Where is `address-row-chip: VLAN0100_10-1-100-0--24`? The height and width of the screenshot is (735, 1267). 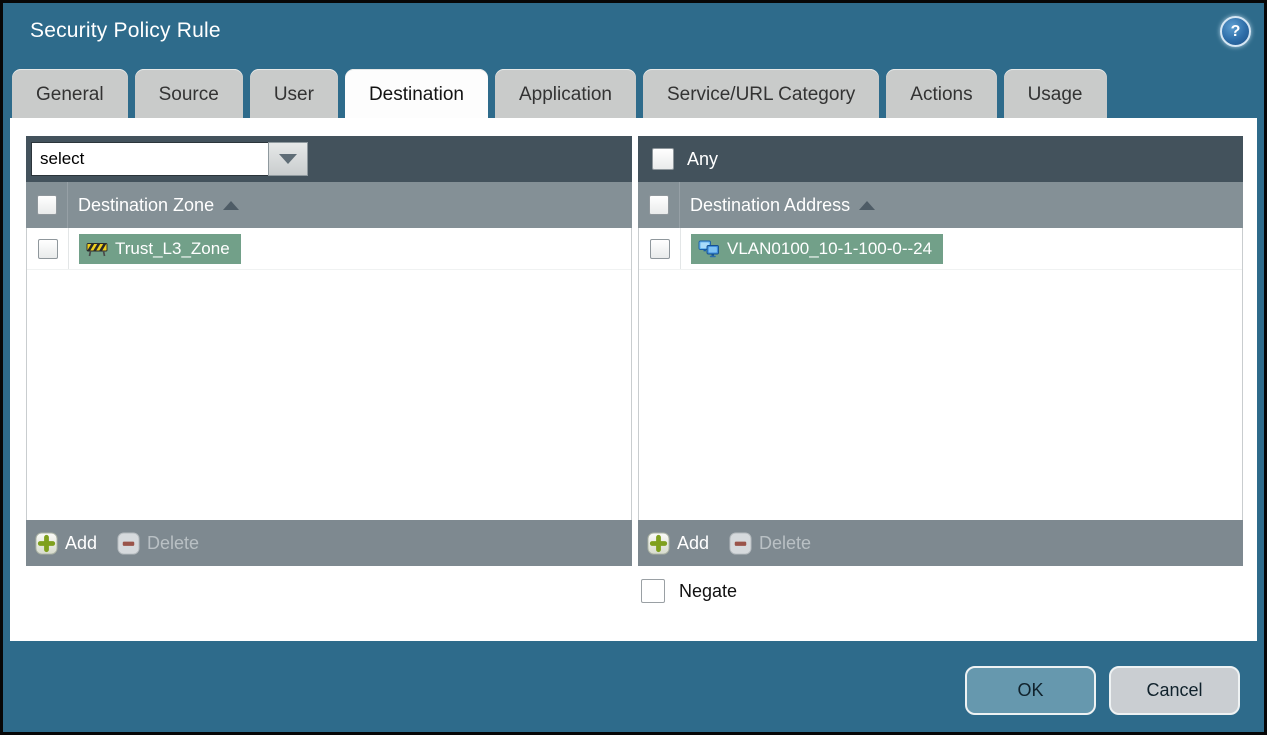 address-row-chip: VLAN0100_10-1-100-0--24 is located at coordinates (817, 248).